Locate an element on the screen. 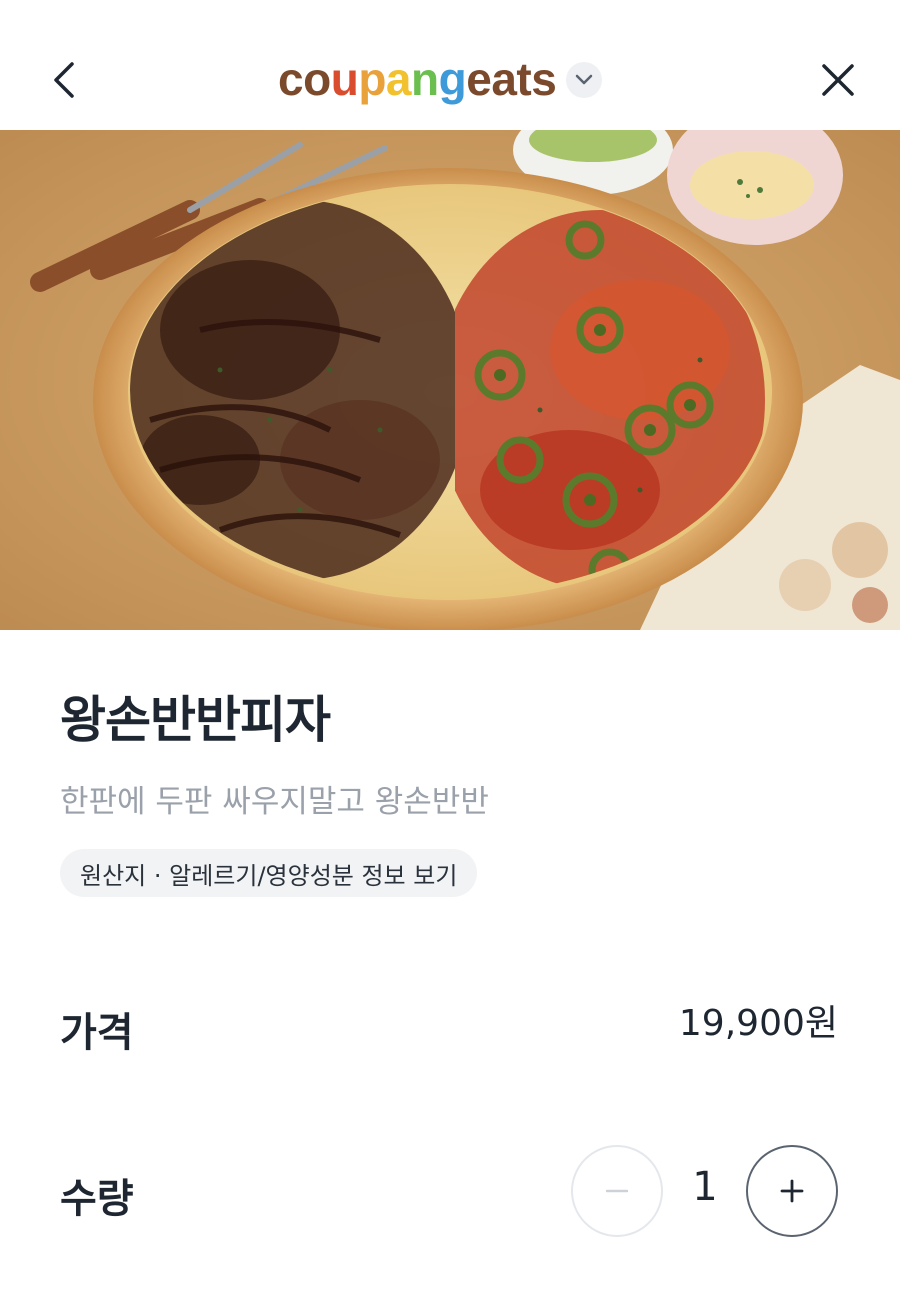  back-button is located at coordinates (64, 80).